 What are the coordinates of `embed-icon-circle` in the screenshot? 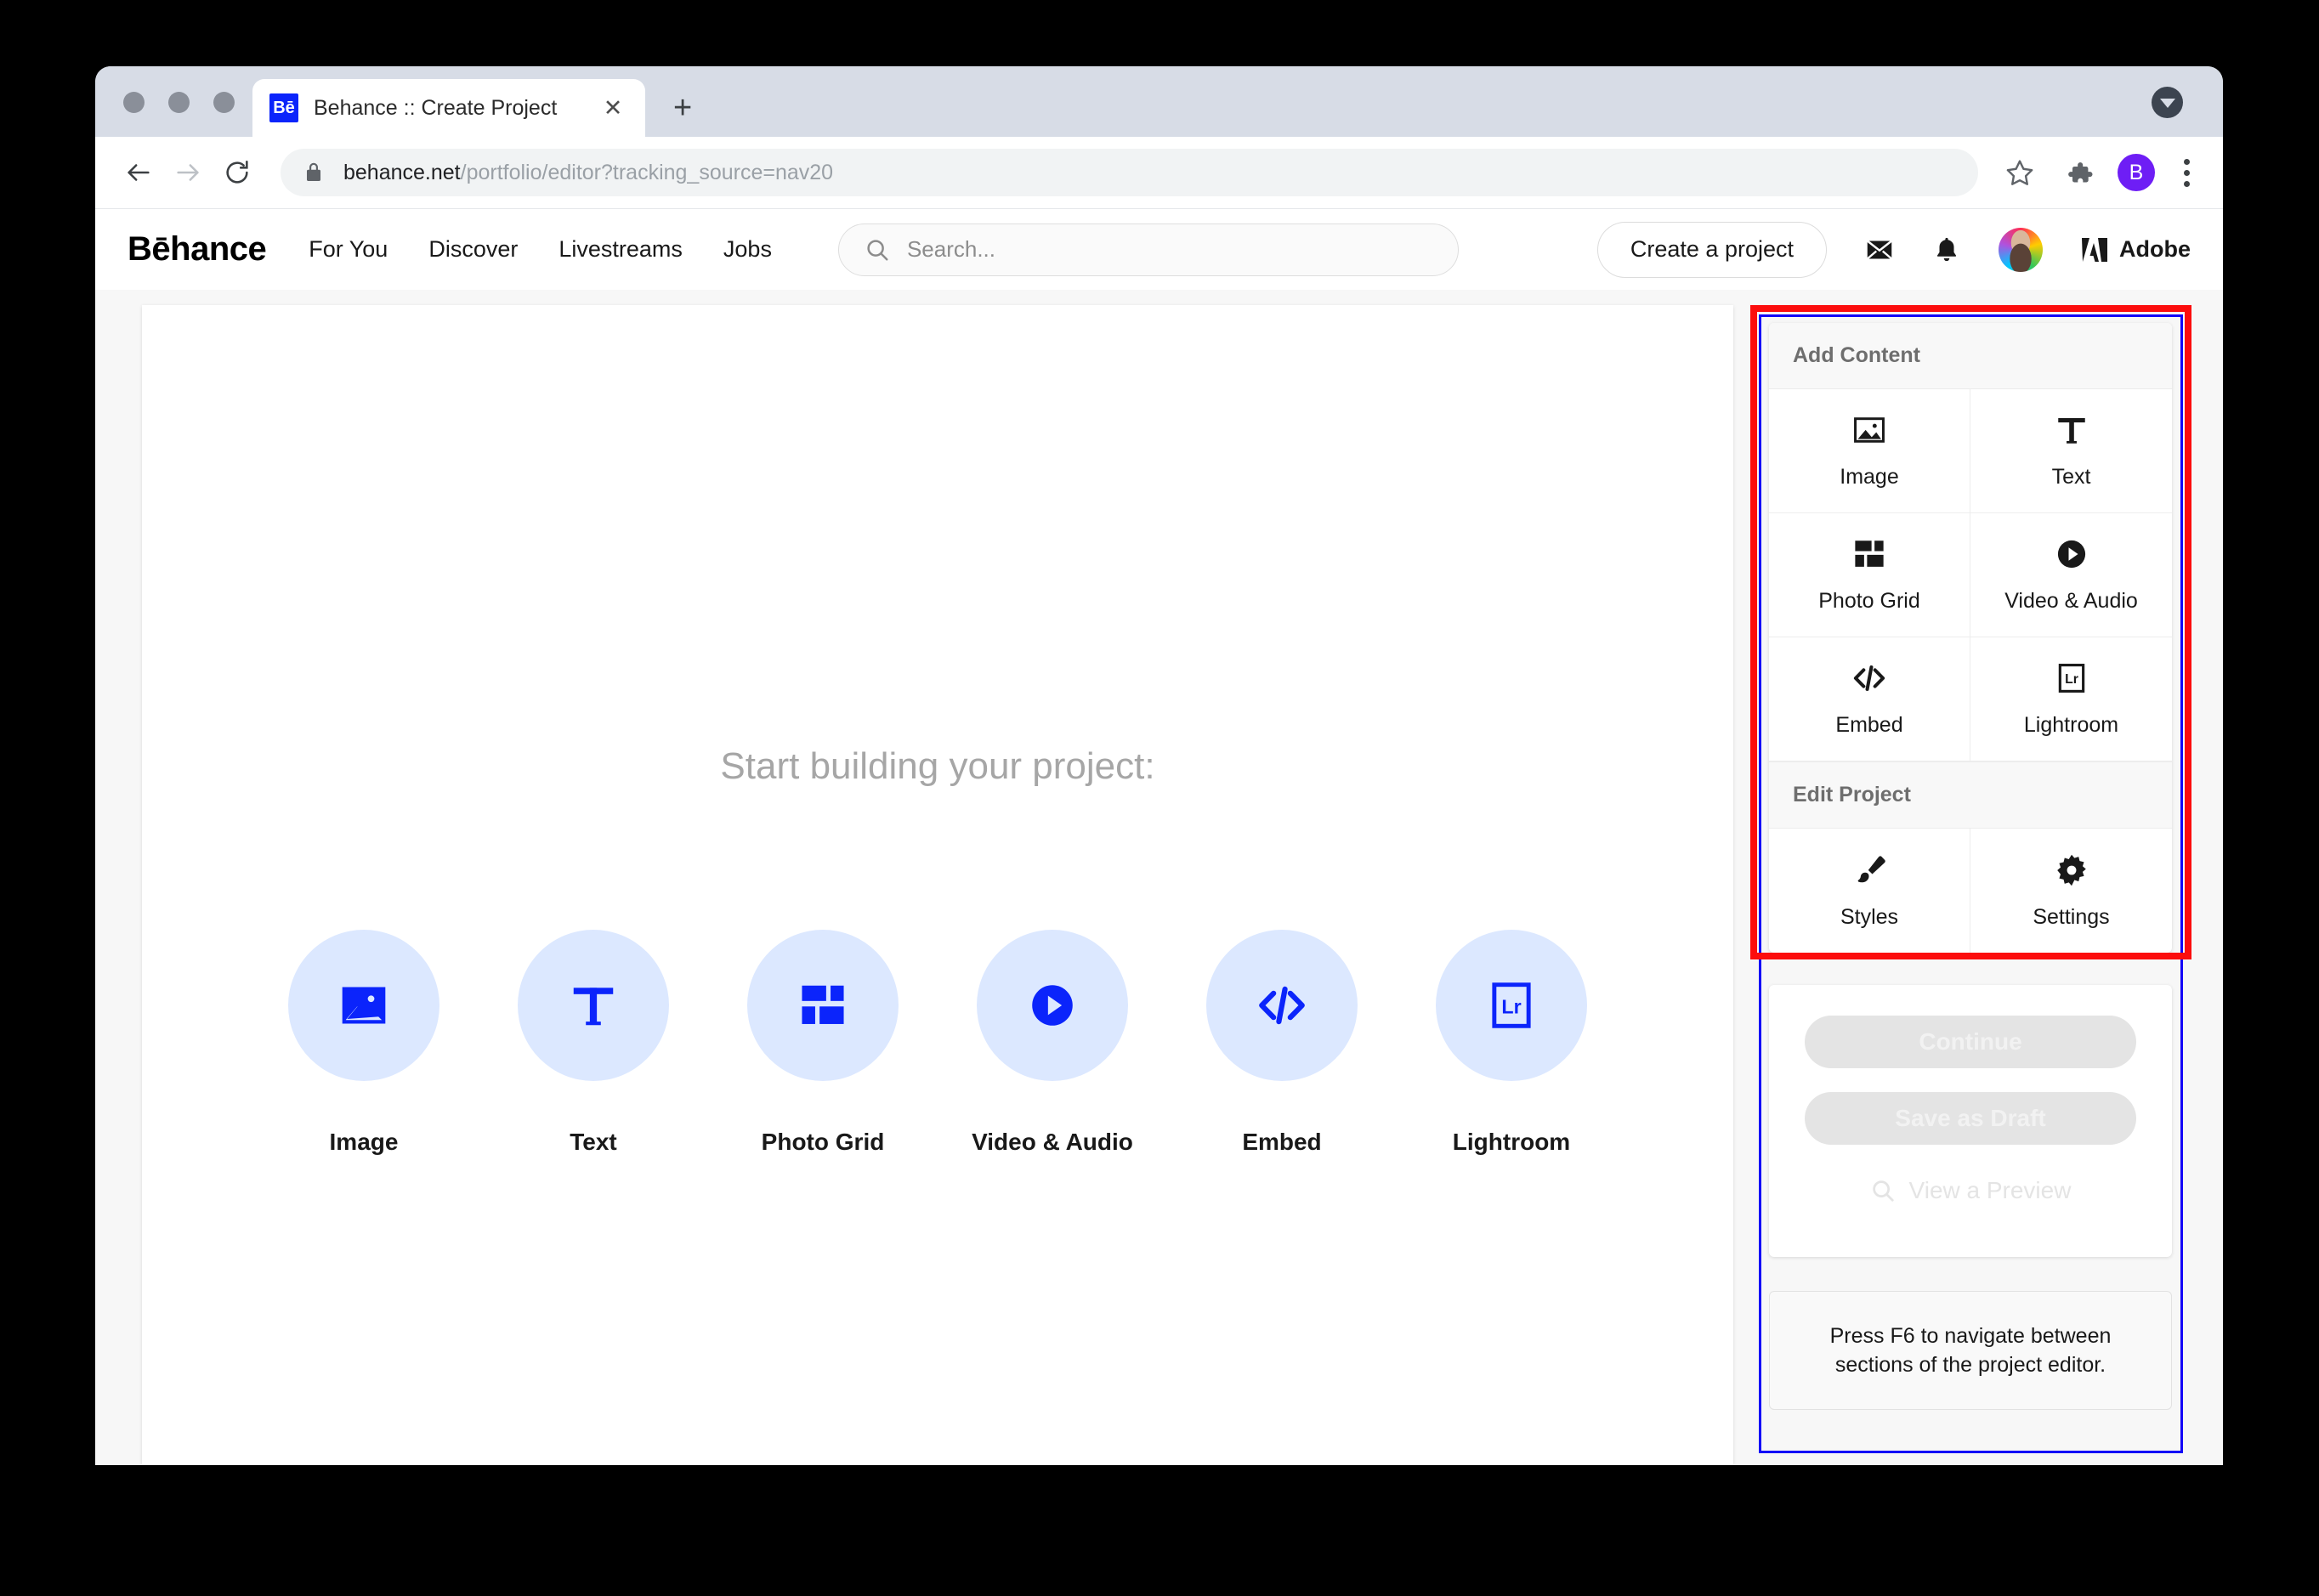 It's located at (1282, 1006).